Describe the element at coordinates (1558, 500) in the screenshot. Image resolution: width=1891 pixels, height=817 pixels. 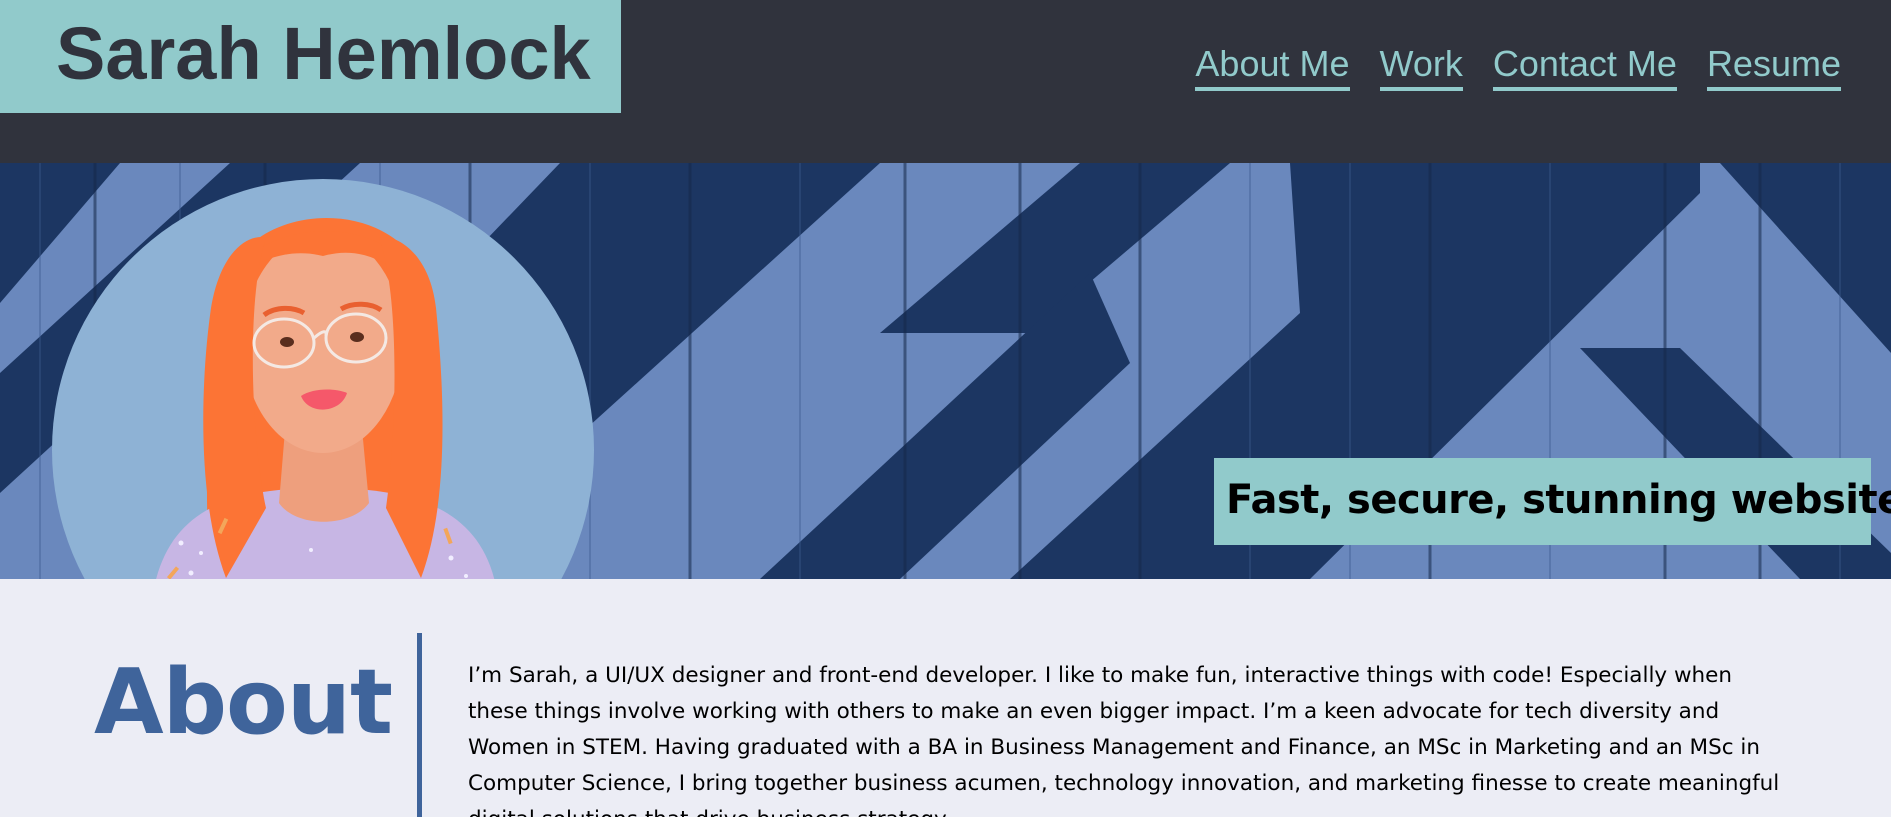
I see `hero-tagline: Fast, secure, stunning websites!` at that location.